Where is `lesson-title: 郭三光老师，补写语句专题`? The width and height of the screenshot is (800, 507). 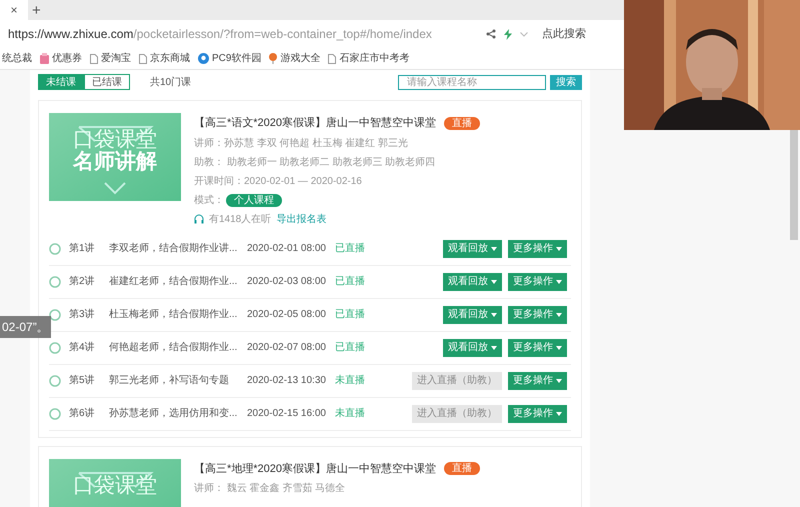 lesson-title: 郭三光老师，补写语句专题 is located at coordinates (169, 381).